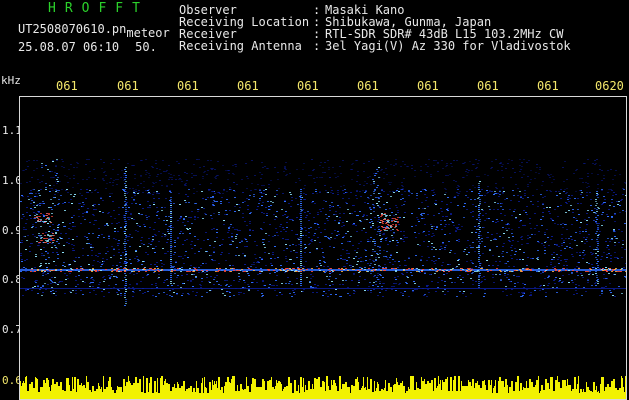  I want to click on date-time: 25.08.07 06:10, so click(69, 47).